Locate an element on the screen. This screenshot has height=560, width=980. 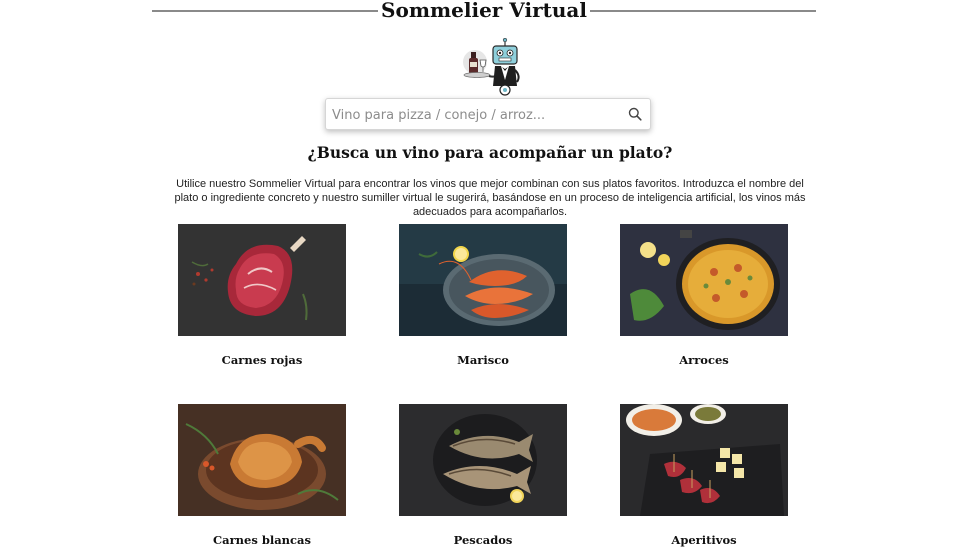
grilled-fish-photo is located at coordinates (483, 460).